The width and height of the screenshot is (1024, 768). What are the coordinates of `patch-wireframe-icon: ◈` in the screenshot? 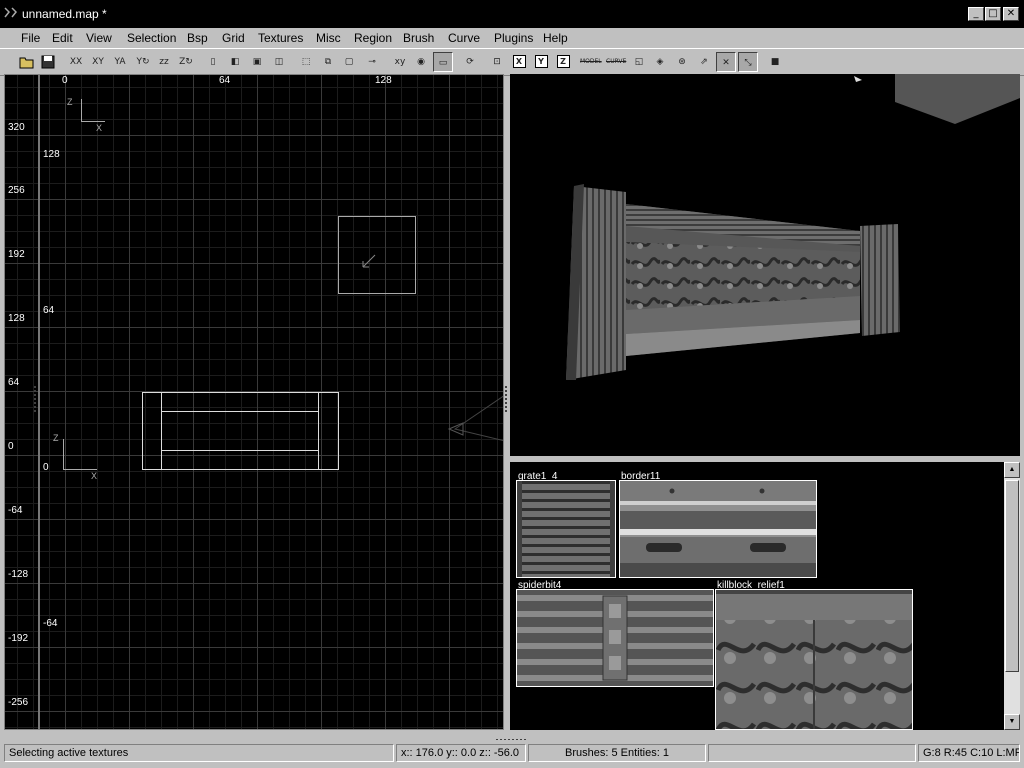 It's located at (660, 62).